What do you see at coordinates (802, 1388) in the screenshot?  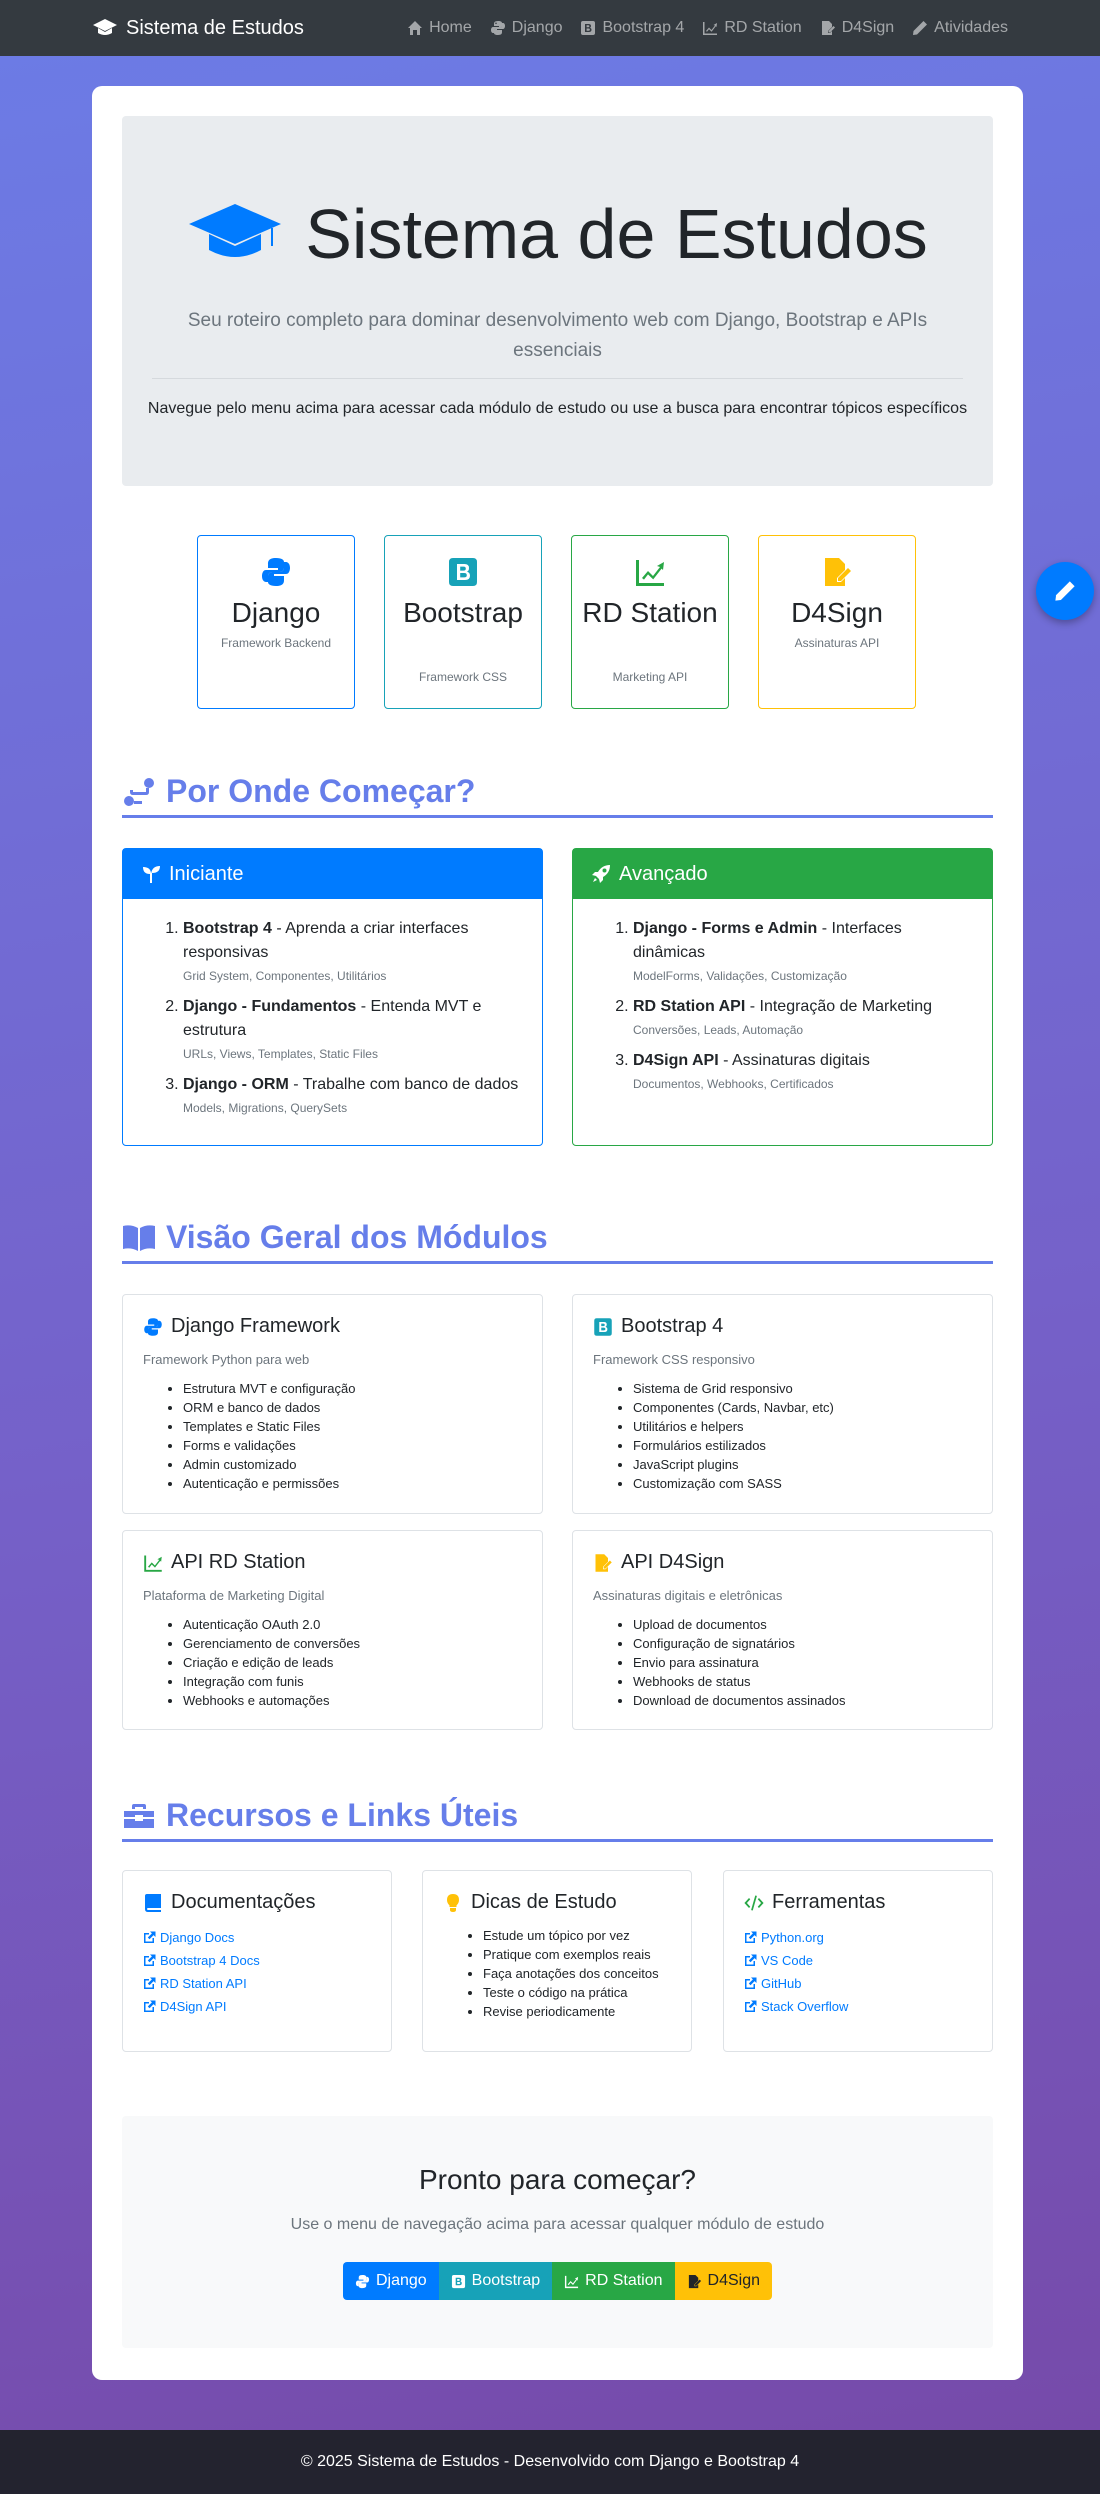 I see `list-item: Sistema de Grid responsivo` at bounding box center [802, 1388].